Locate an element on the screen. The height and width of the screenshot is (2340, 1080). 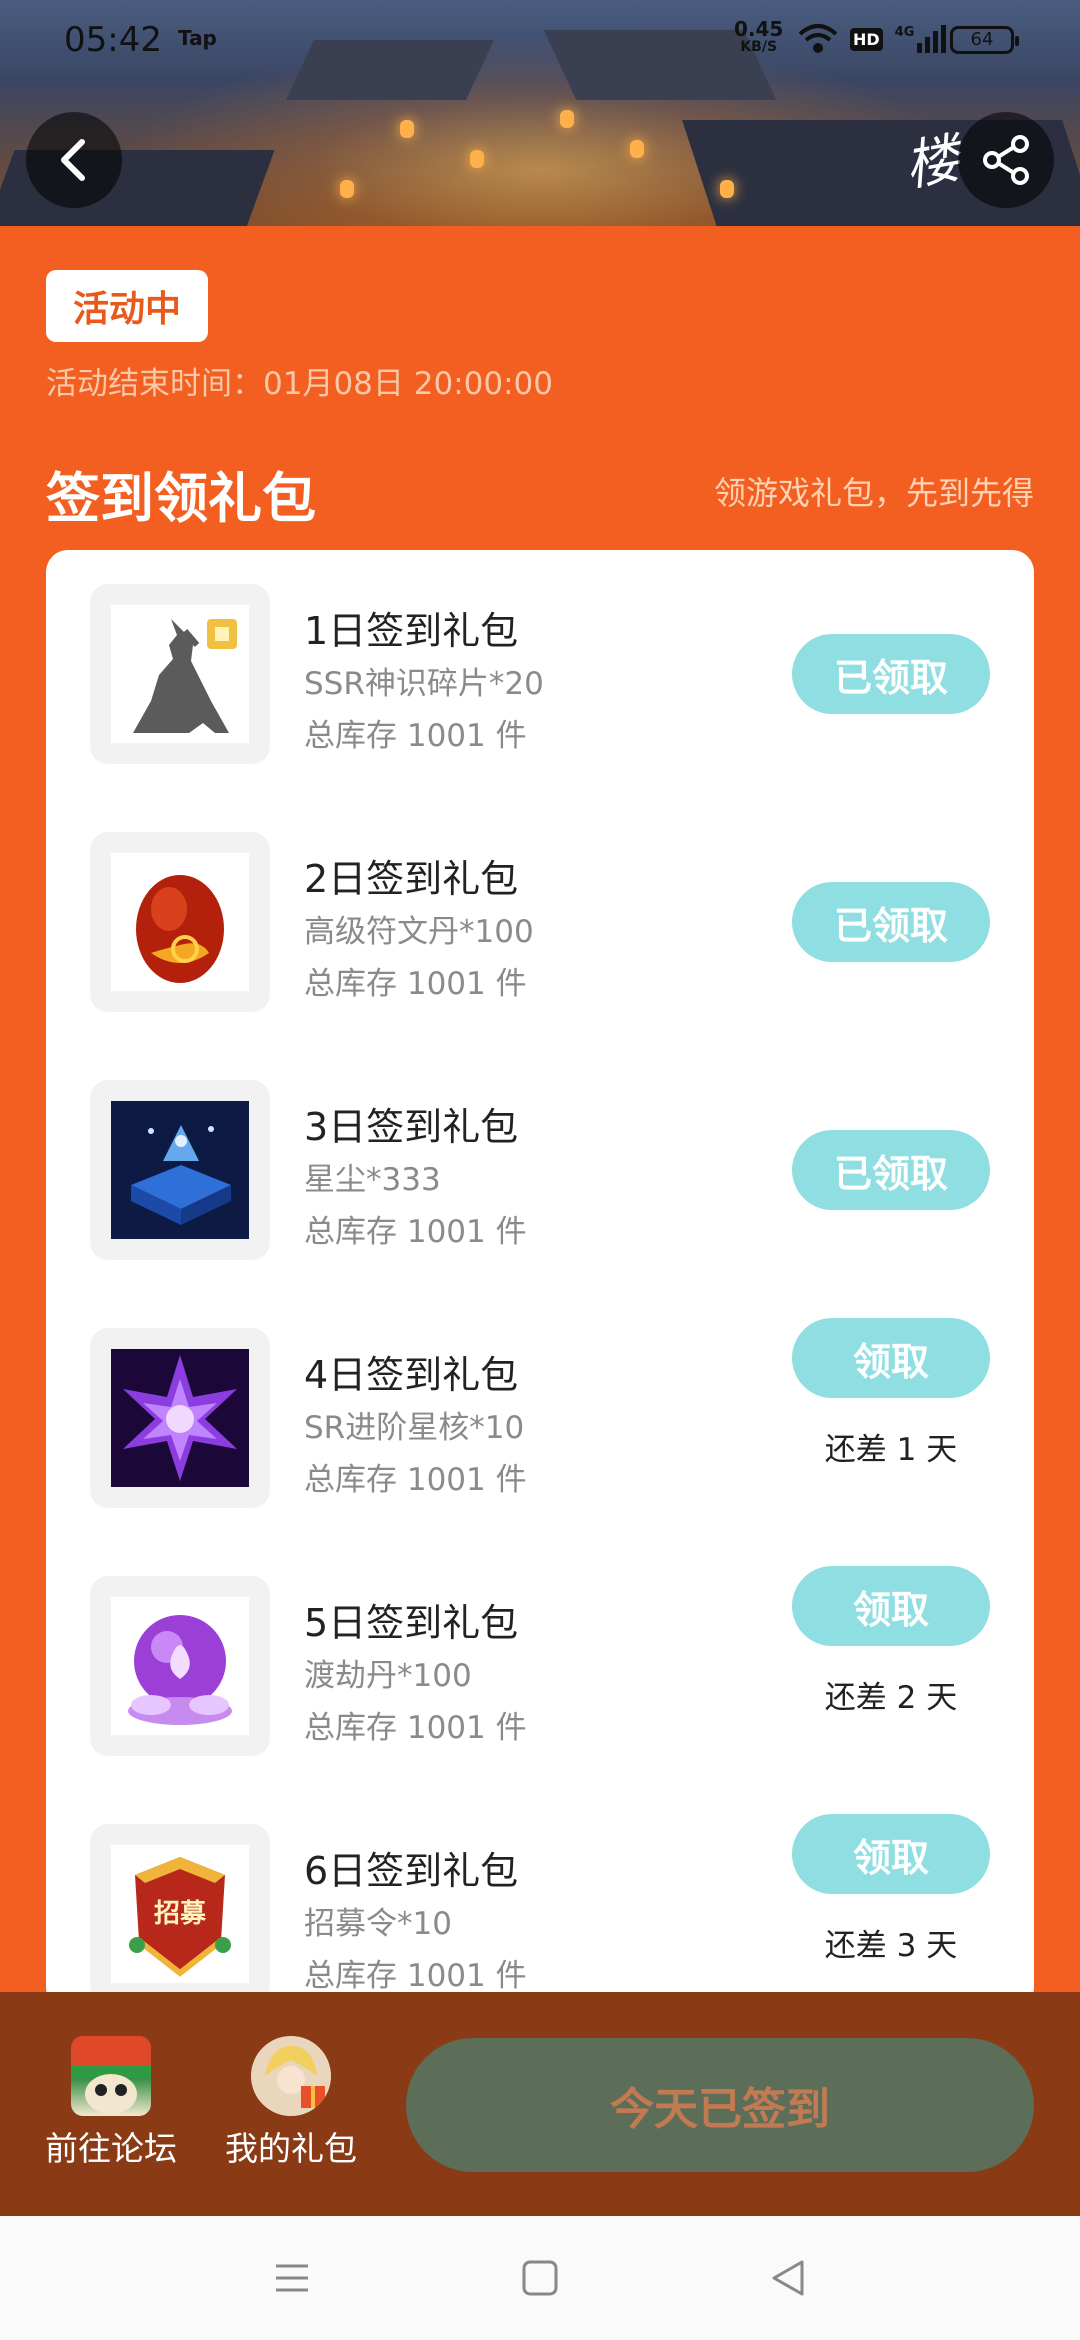
menu-button is located at coordinates (292, 2278).